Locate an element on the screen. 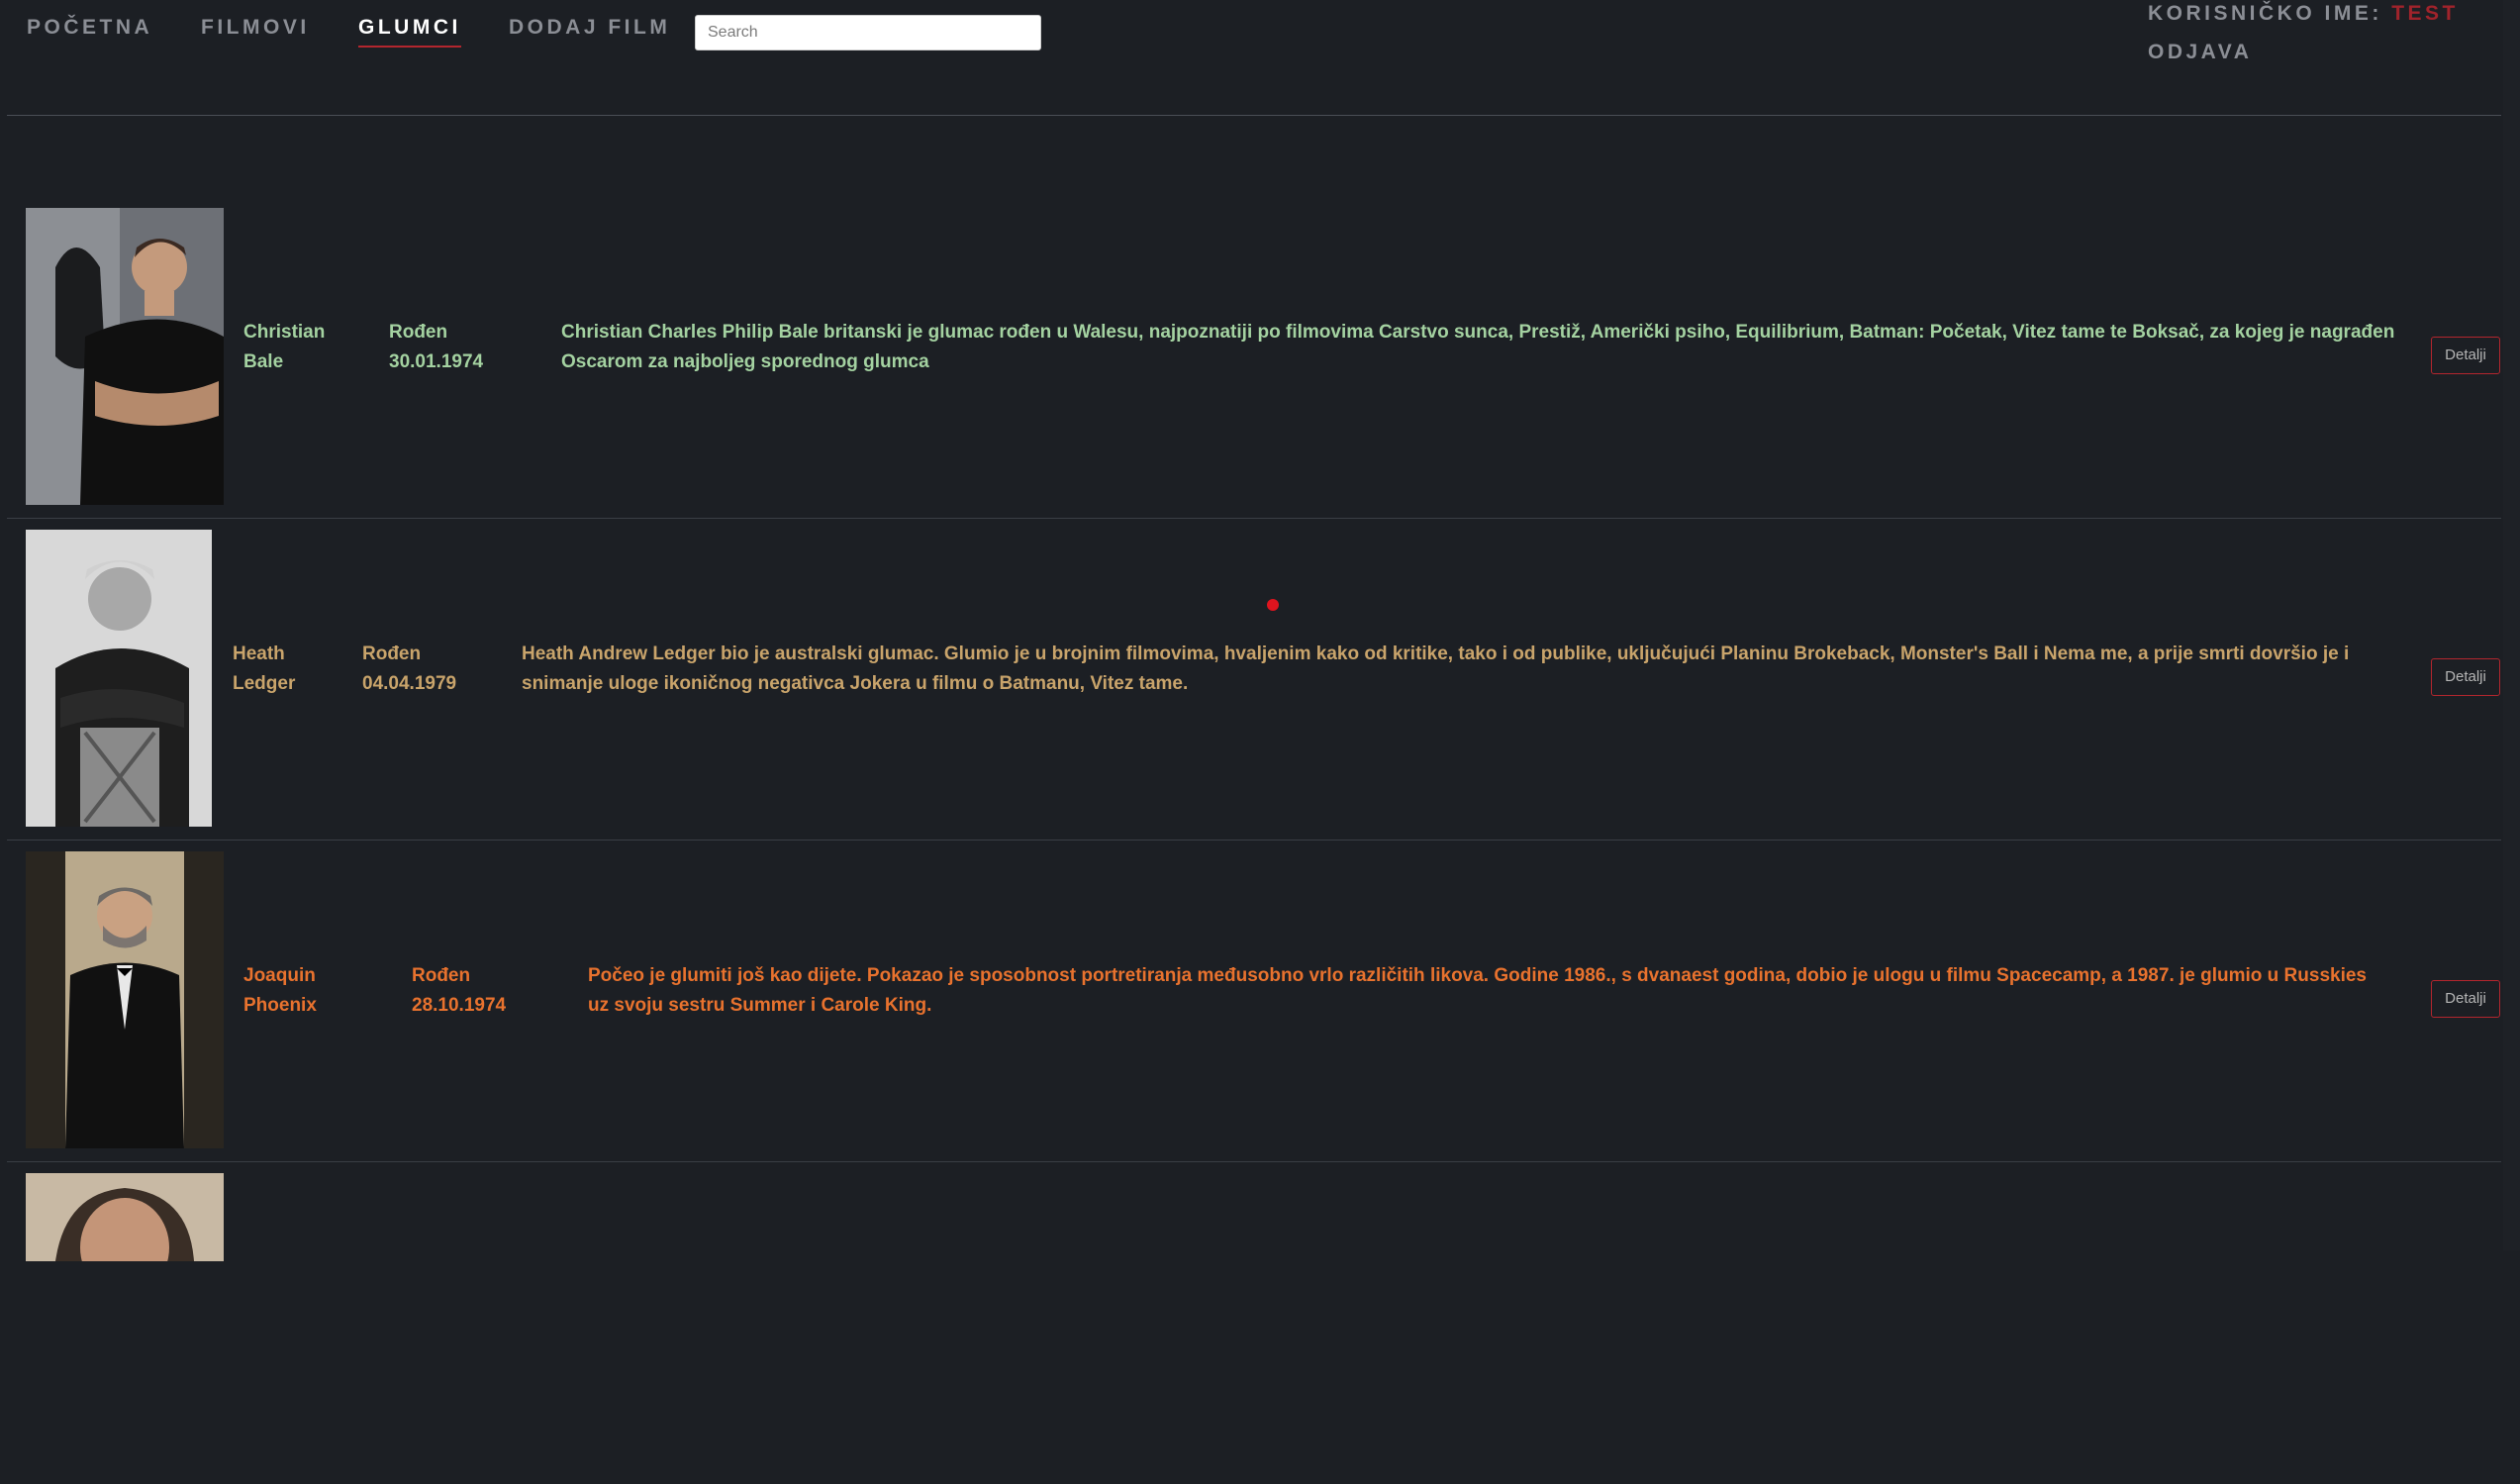 This screenshot has width=2520, height=1484. nav-filmovi: FILMOVI is located at coordinates (255, 28).